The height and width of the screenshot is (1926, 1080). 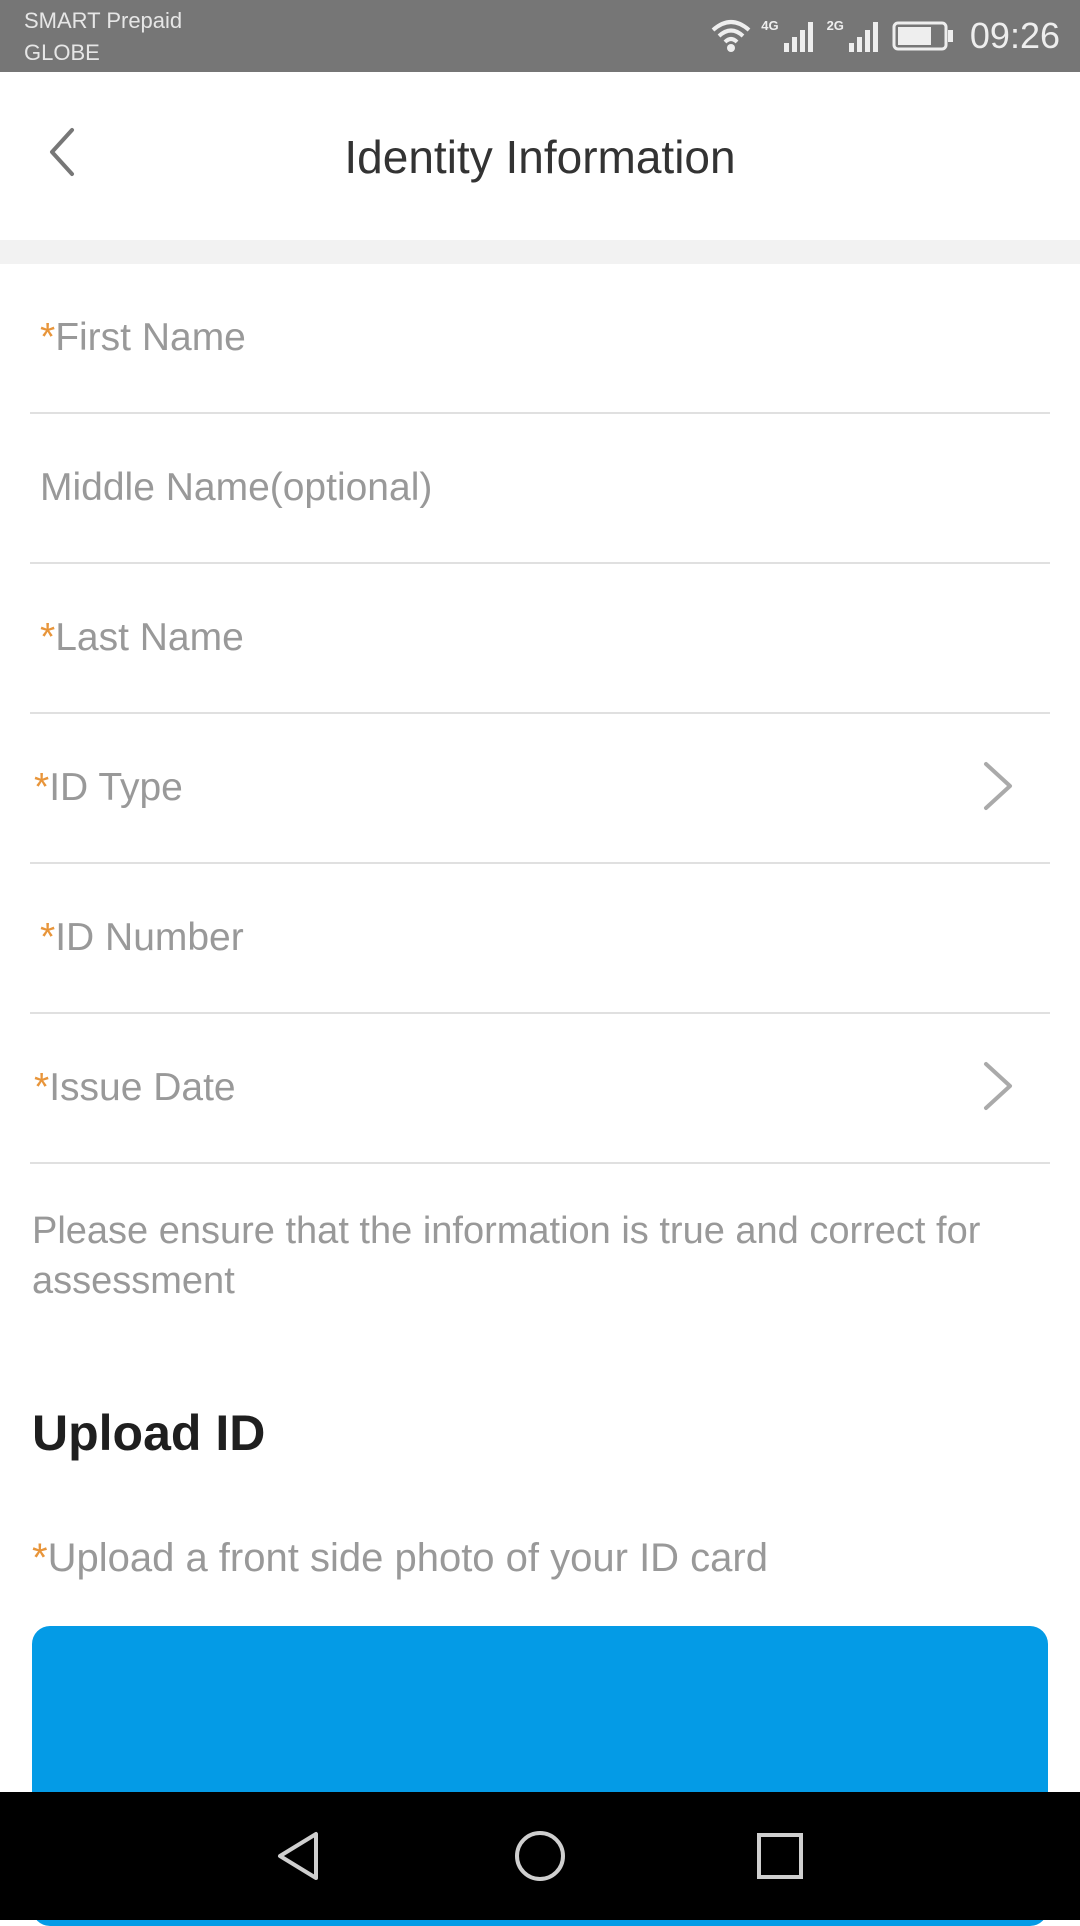 What do you see at coordinates (798, 37) in the screenshot?
I see `signal-4g-icon` at bounding box center [798, 37].